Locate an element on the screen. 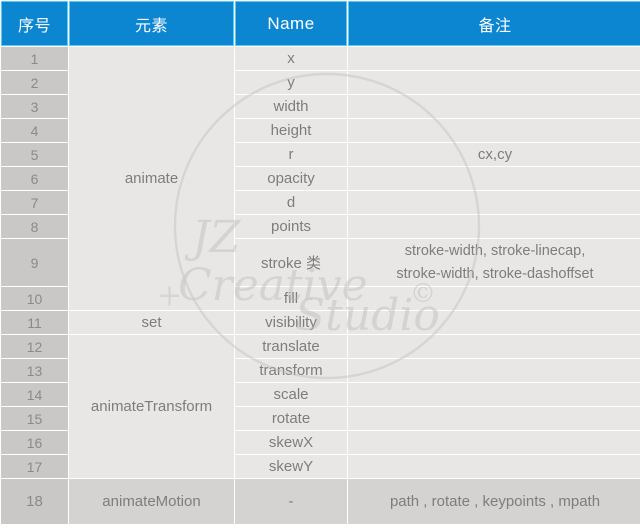 The width and height of the screenshot is (640, 532). row-index: 11 is located at coordinates (34, 322).